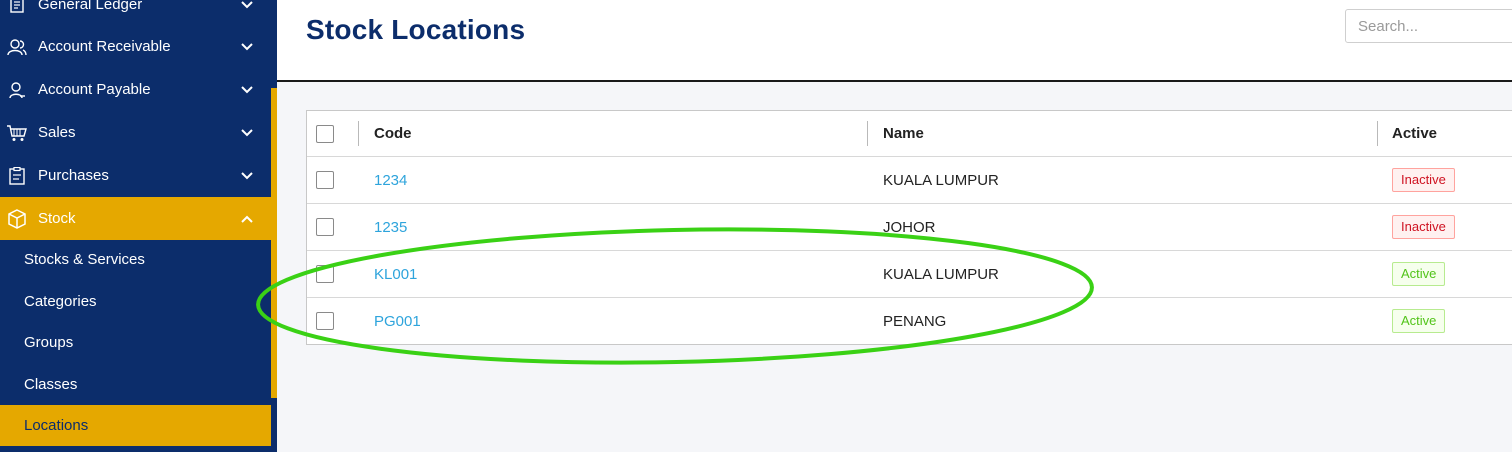 Image resolution: width=1512 pixels, height=452 pixels. I want to click on code-link: KL001, so click(395, 274).